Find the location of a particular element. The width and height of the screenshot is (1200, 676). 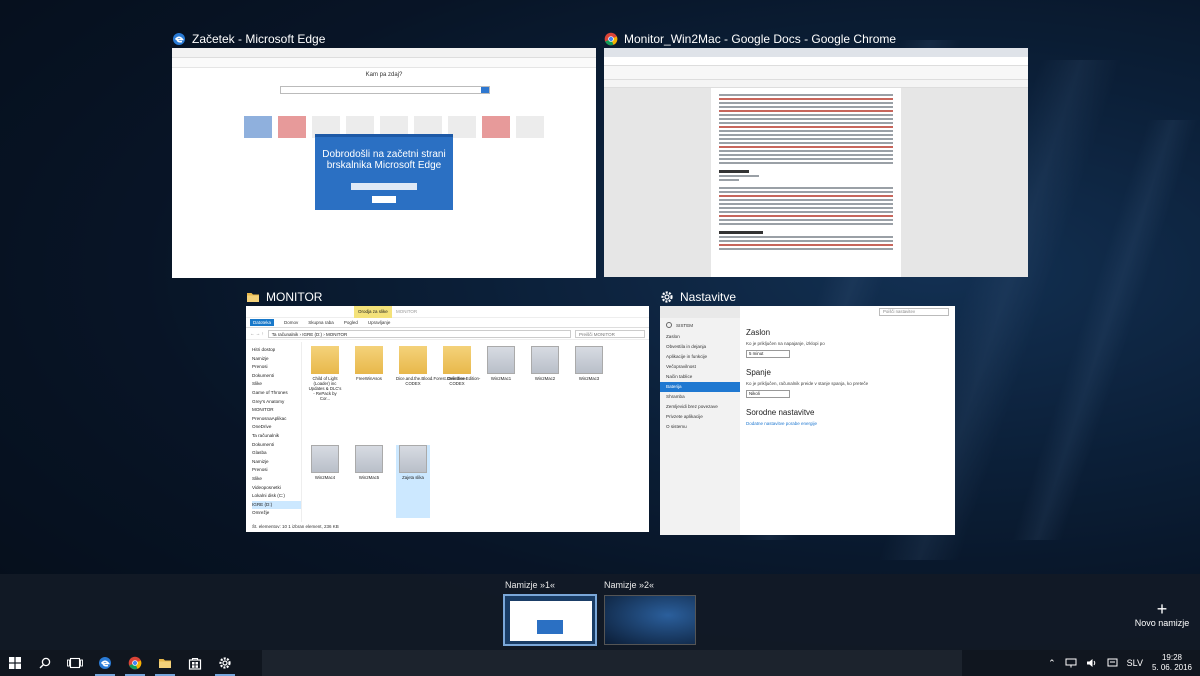

ribbon-tab-file: Datoteka is located at coordinates (262, 322).